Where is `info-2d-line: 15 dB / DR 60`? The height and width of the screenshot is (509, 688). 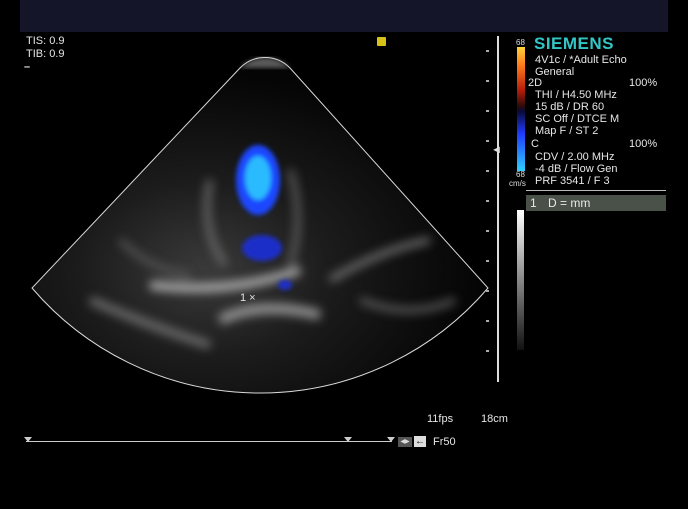
info-2d-line: 15 dB / DR 60 is located at coordinates (570, 107).